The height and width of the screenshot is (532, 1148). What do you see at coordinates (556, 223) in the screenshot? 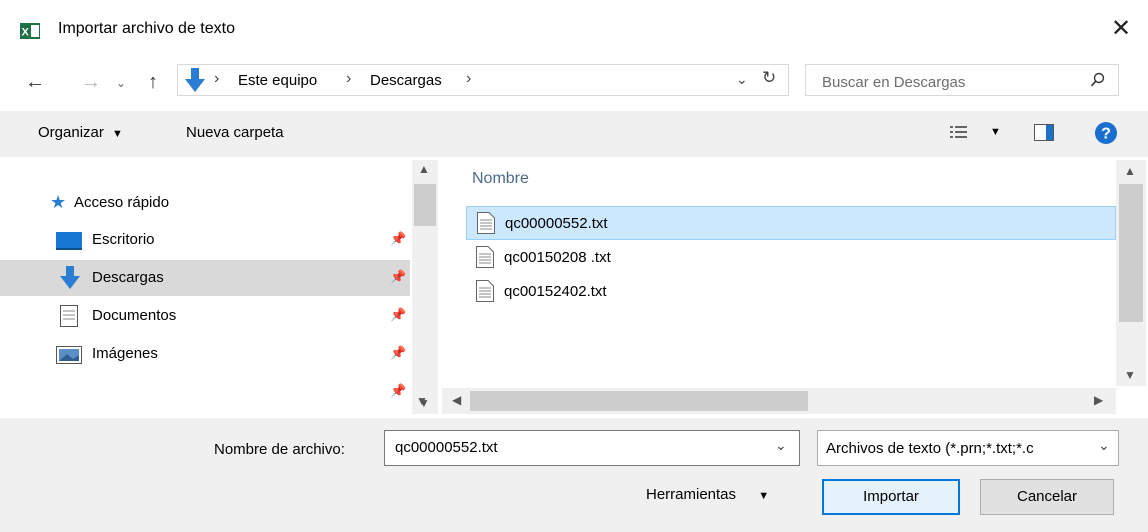
I see `file-name: qc00000552.txt` at bounding box center [556, 223].